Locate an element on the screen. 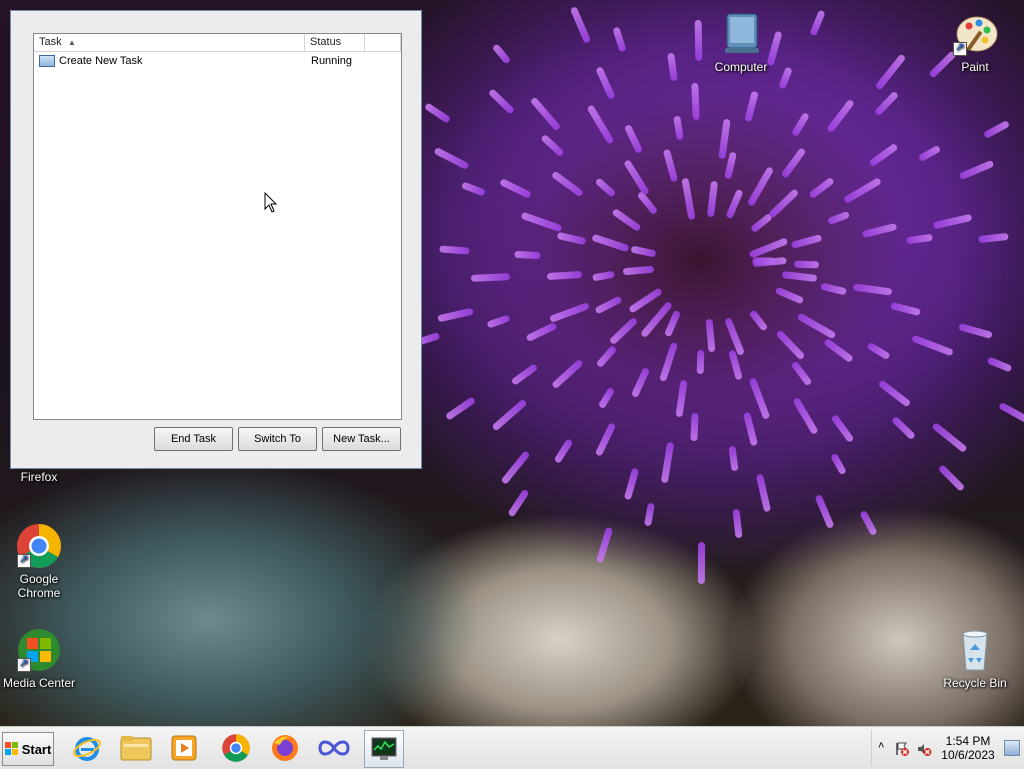  table-row: Create New Task Running is located at coordinates (217, 60).